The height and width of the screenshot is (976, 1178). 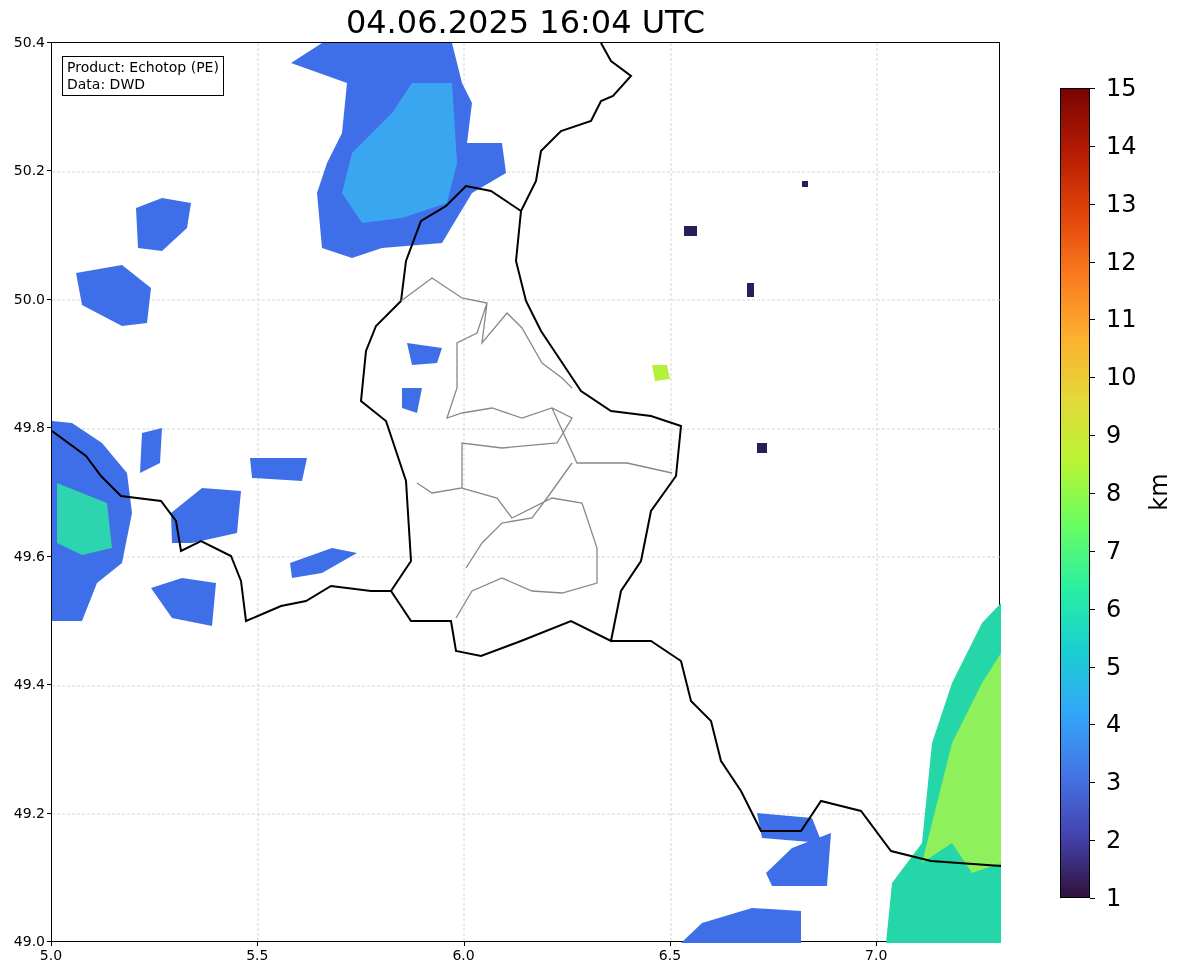 What do you see at coordinates (670, 955) in the screenshot?
I see `x-tick-label: 6.5` at bounding box center [670, 955].